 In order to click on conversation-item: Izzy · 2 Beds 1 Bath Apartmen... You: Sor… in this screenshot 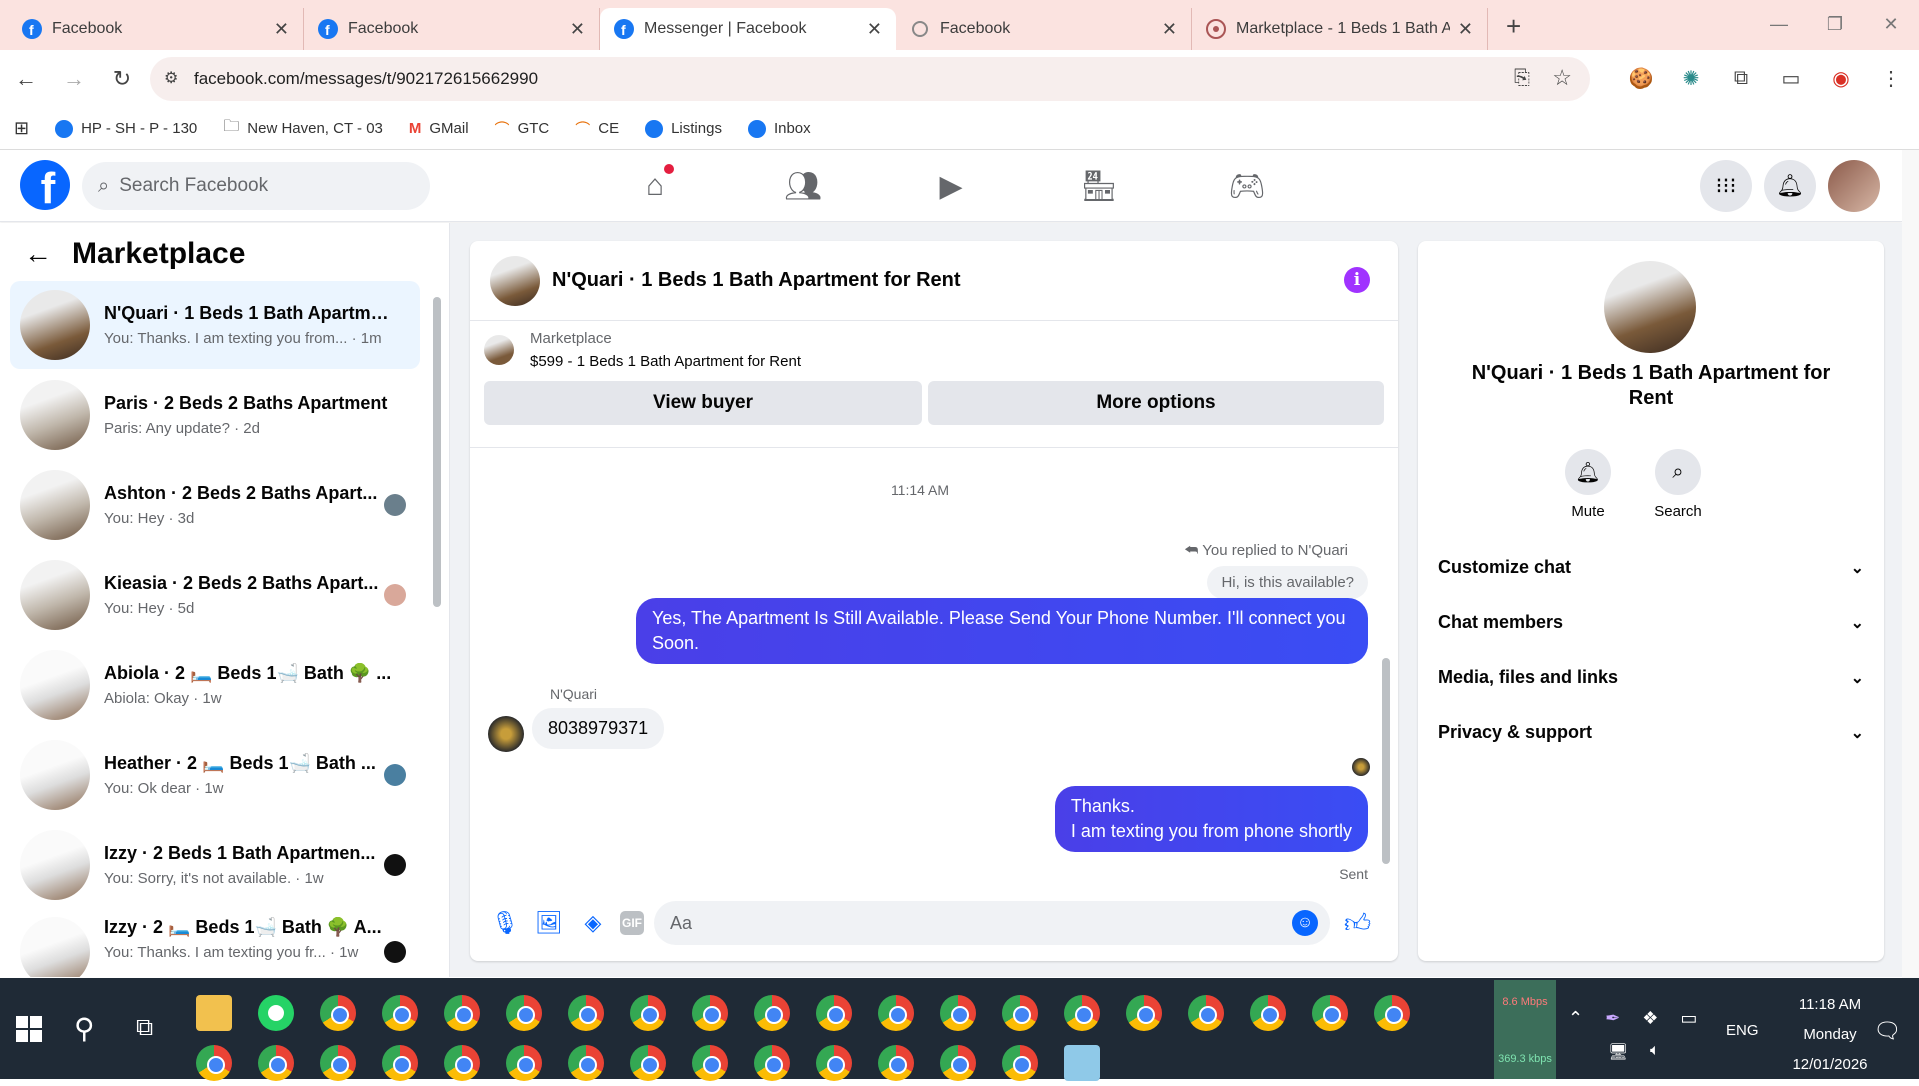, I will do `click(215, 865)`.